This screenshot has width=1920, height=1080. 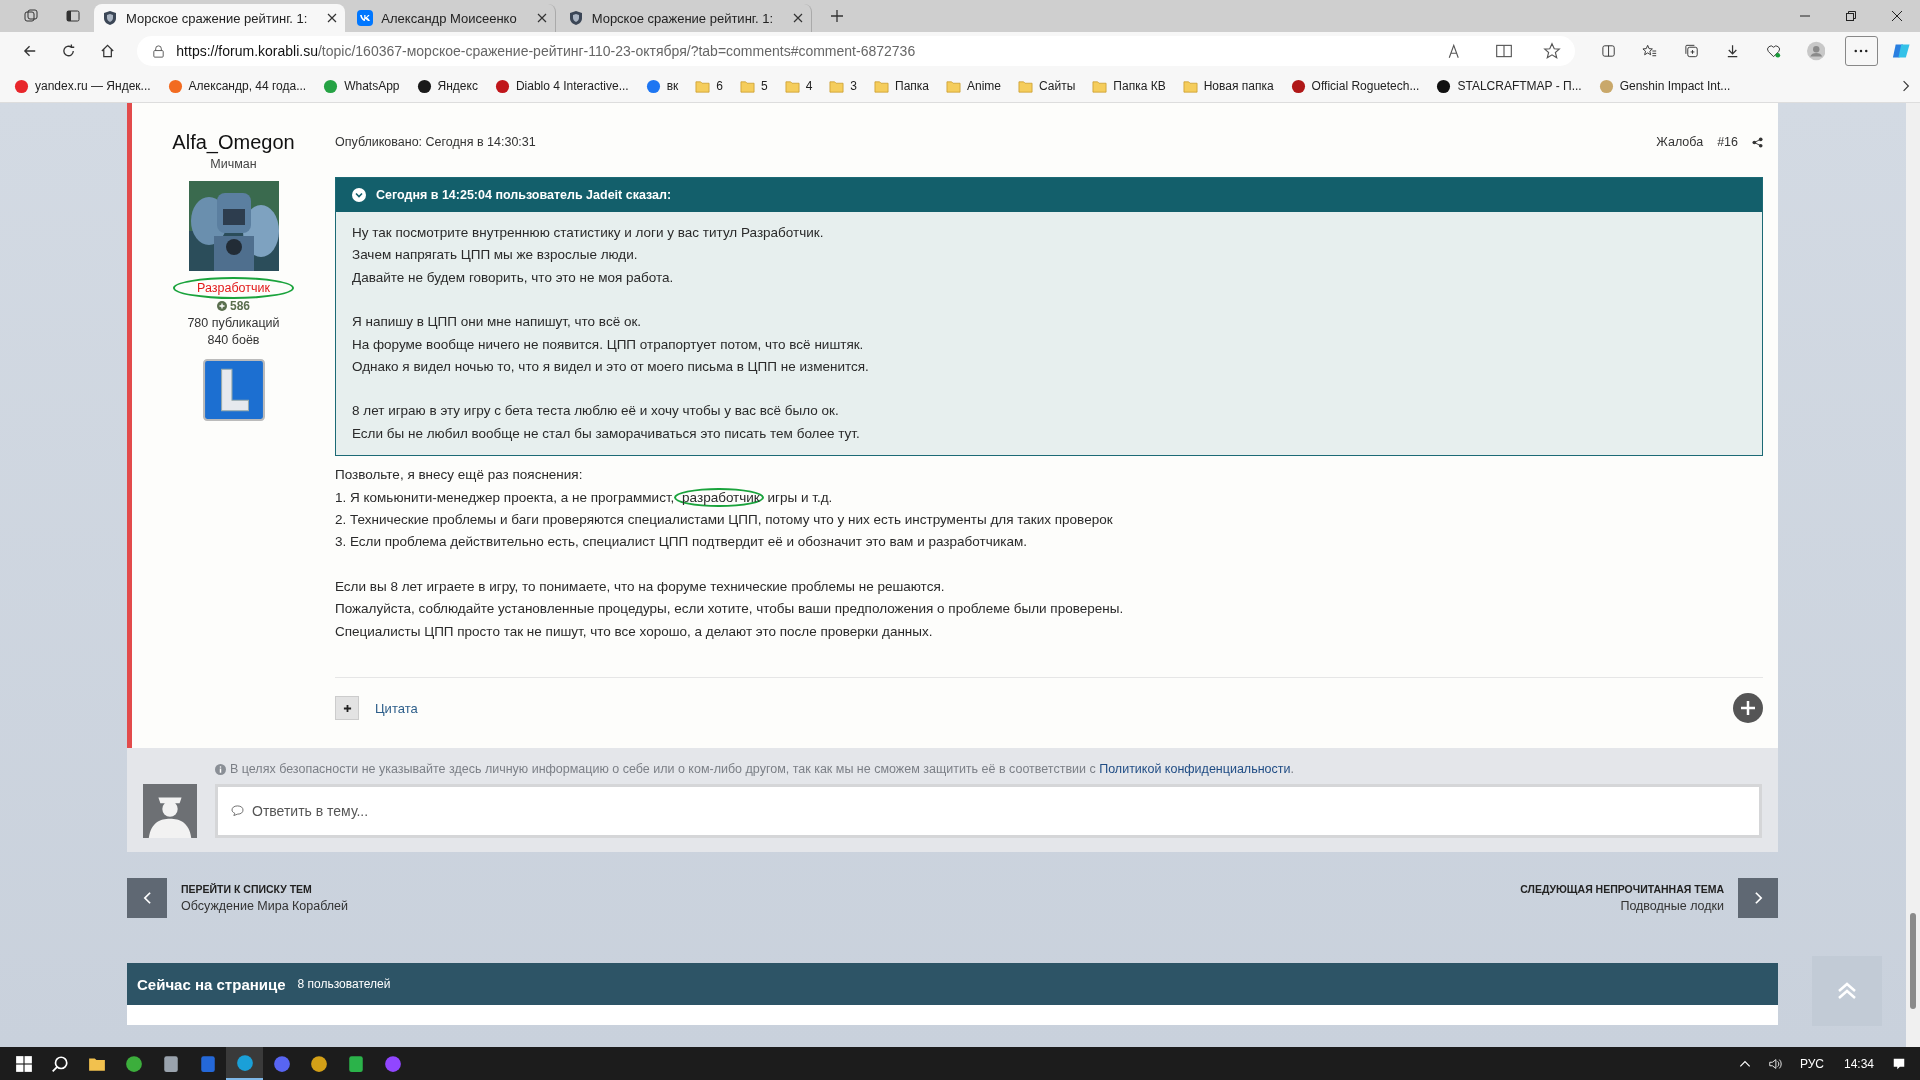 What do you see at coordinates (1552, 51) in the screenshot?
I see `star-icon` at bounding box center [1552, 51].